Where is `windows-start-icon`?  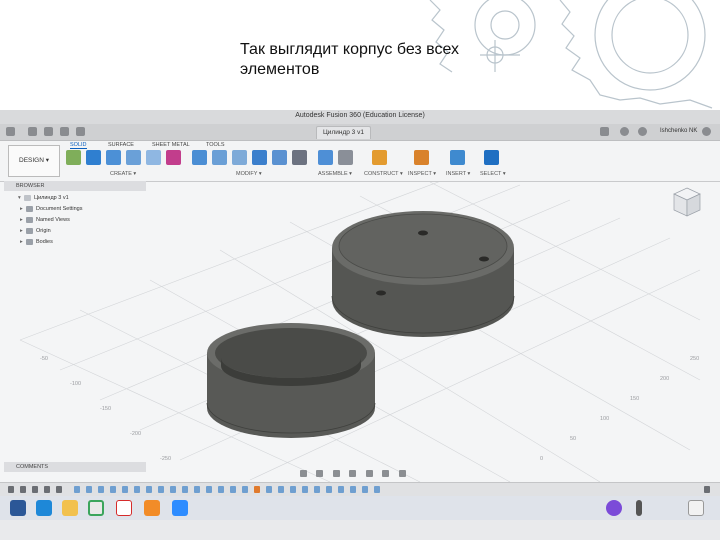 windows-start-icon is located at coordinates (18, 508).